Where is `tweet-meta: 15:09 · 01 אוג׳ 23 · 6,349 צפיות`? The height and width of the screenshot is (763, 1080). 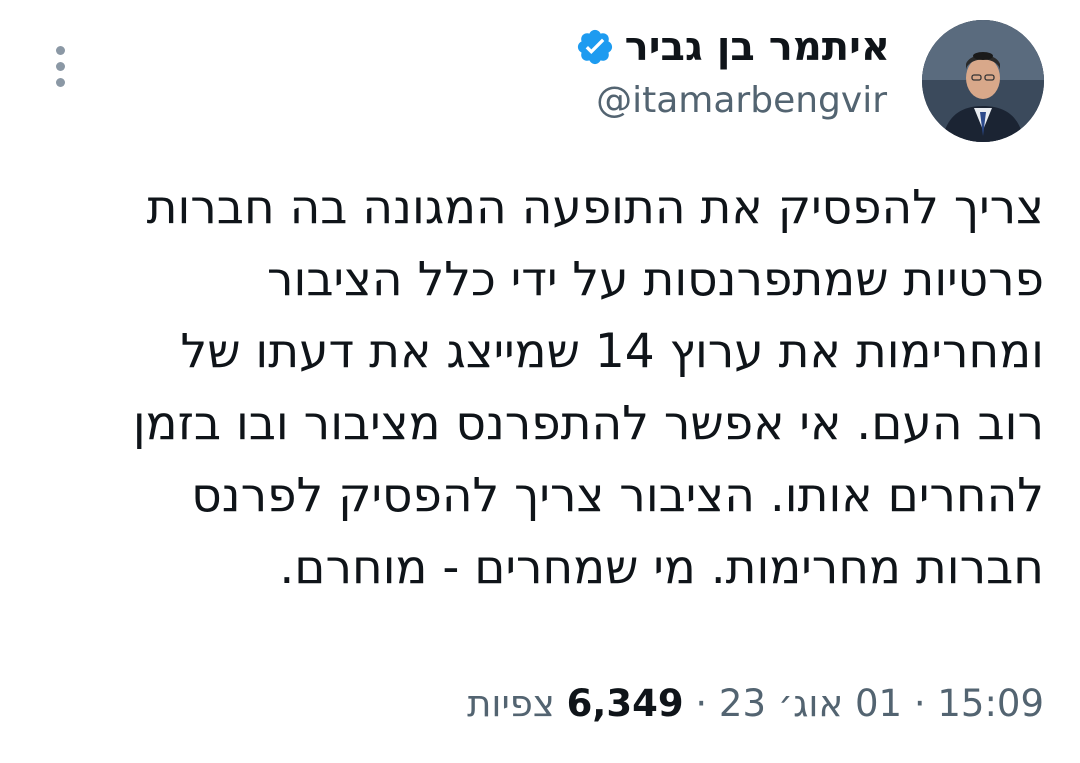 tweet-meta: 15:09 · 01 אוג׳ 23 · 6,349 צפיות is located at coordinates (755, 704).